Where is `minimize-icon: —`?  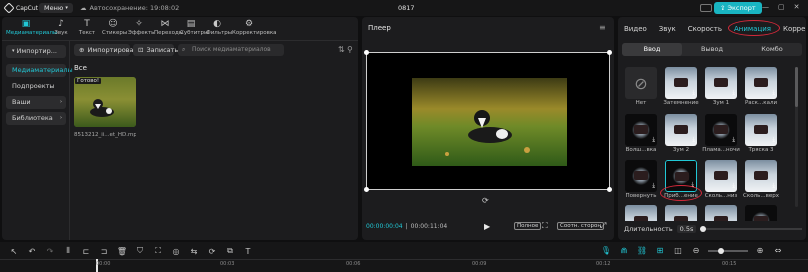
minimize-icon: — is located at coordinates (765, 7).